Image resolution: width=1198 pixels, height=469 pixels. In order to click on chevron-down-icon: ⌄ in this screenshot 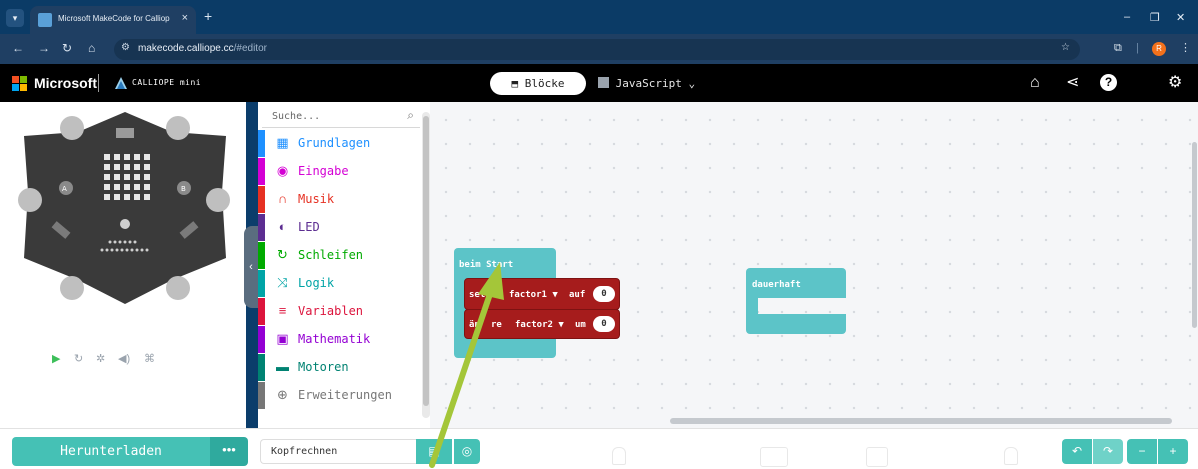, I will do `click(692, 83)`.